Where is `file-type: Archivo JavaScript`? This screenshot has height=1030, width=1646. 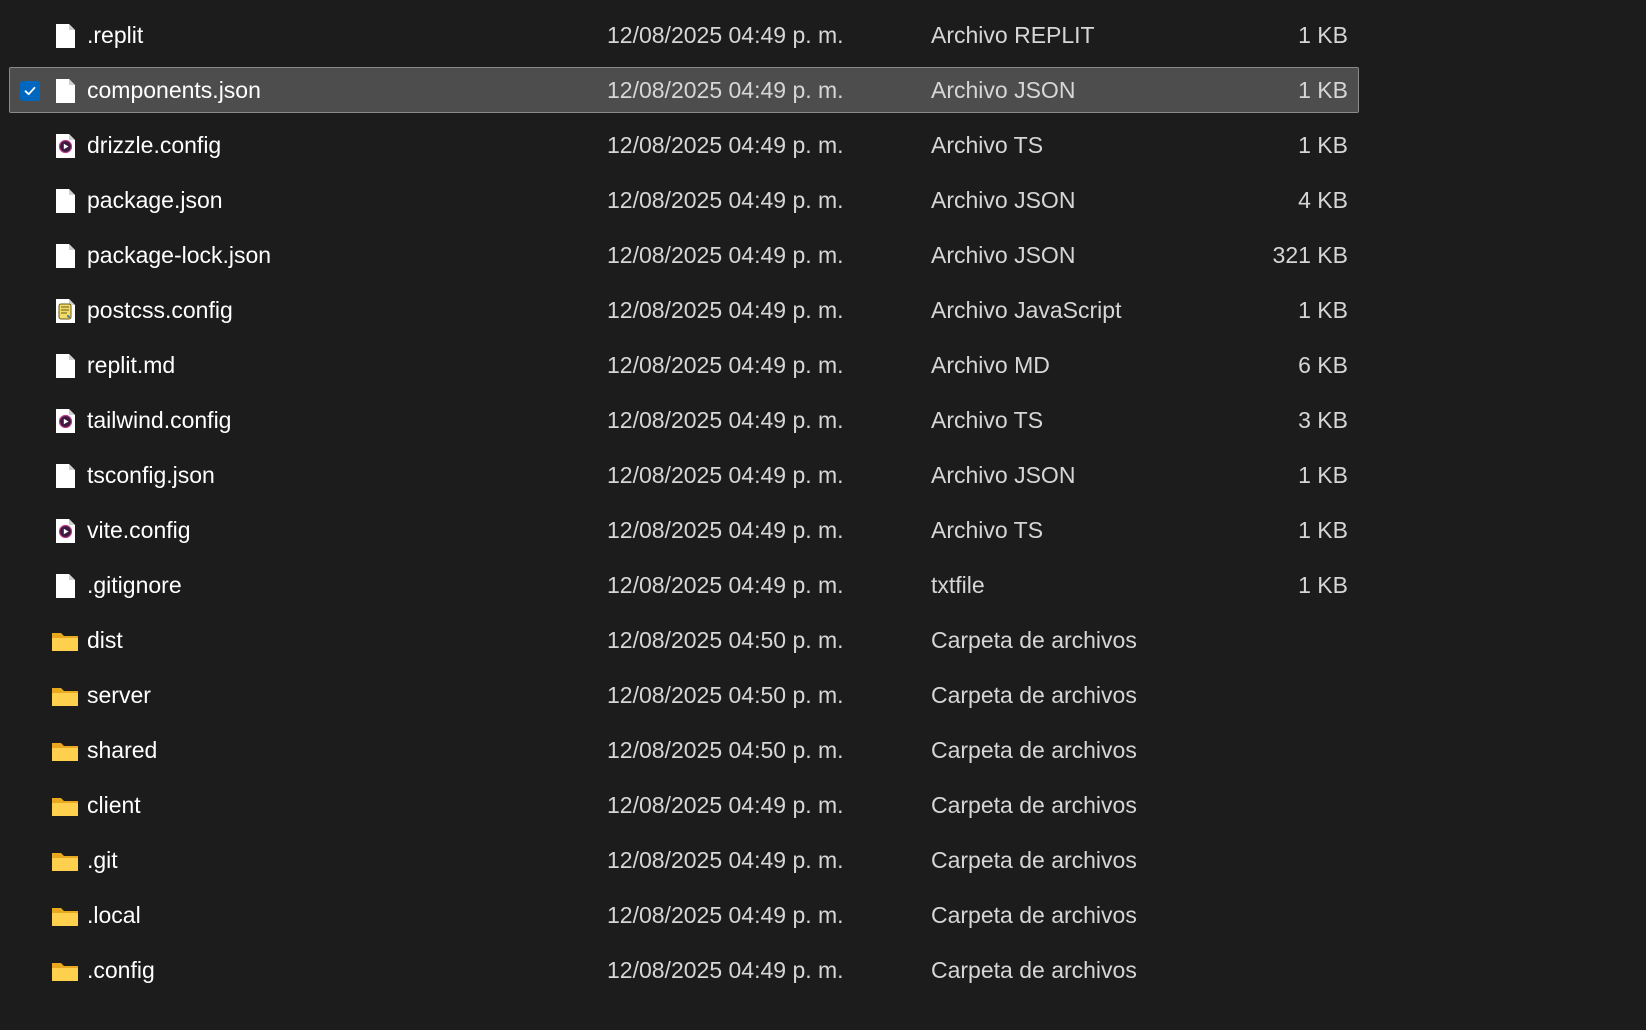 file-type: Archivo JavaScript is located at coordinates (1026, 310).